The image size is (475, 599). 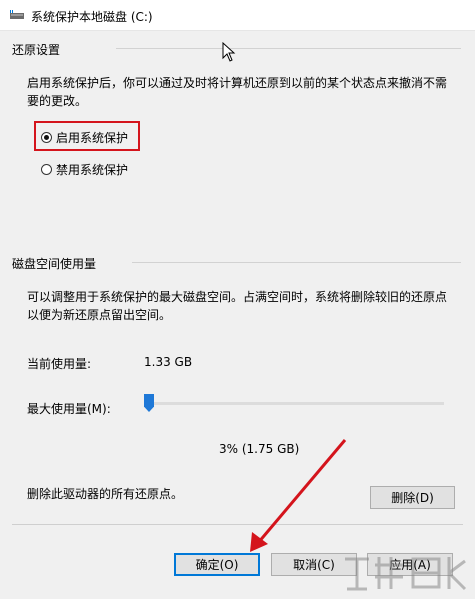 I want to click on watermark-logo-icon, so click(x=406, y=574).